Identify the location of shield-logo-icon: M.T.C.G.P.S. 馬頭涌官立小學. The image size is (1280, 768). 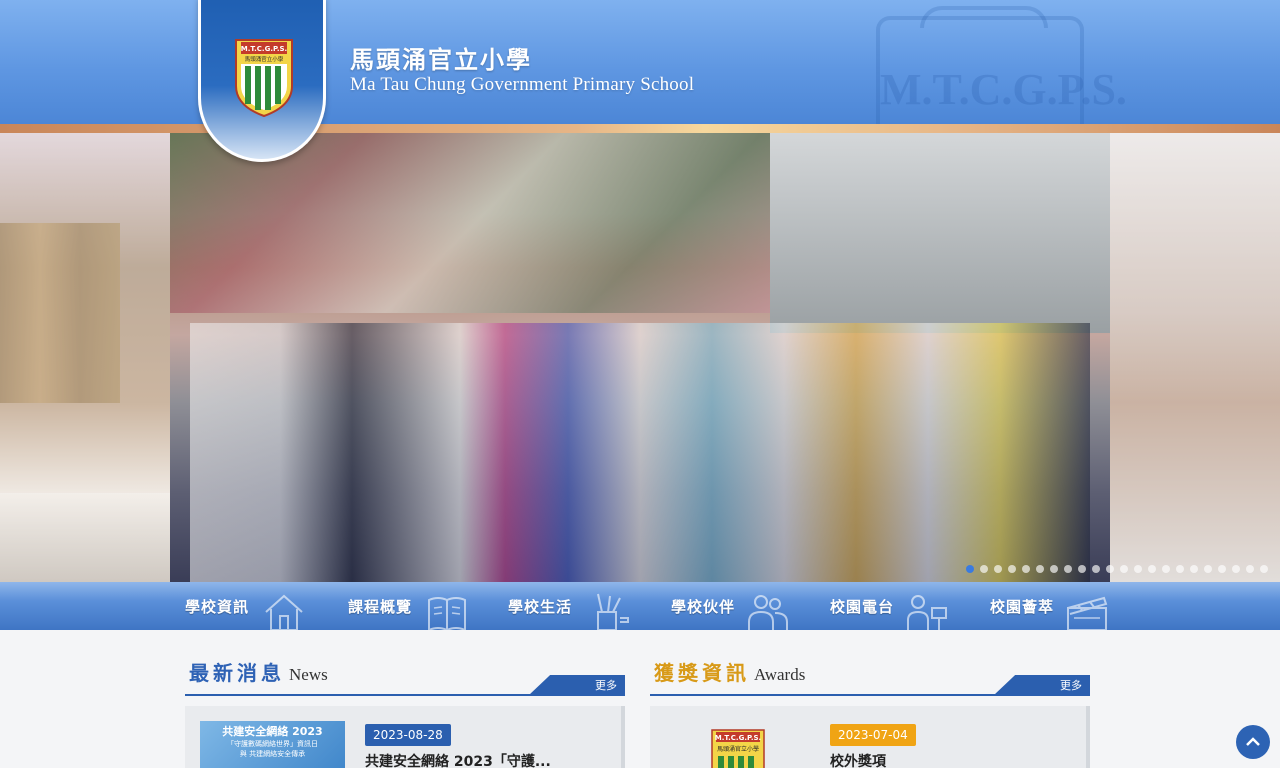
(264, 78).